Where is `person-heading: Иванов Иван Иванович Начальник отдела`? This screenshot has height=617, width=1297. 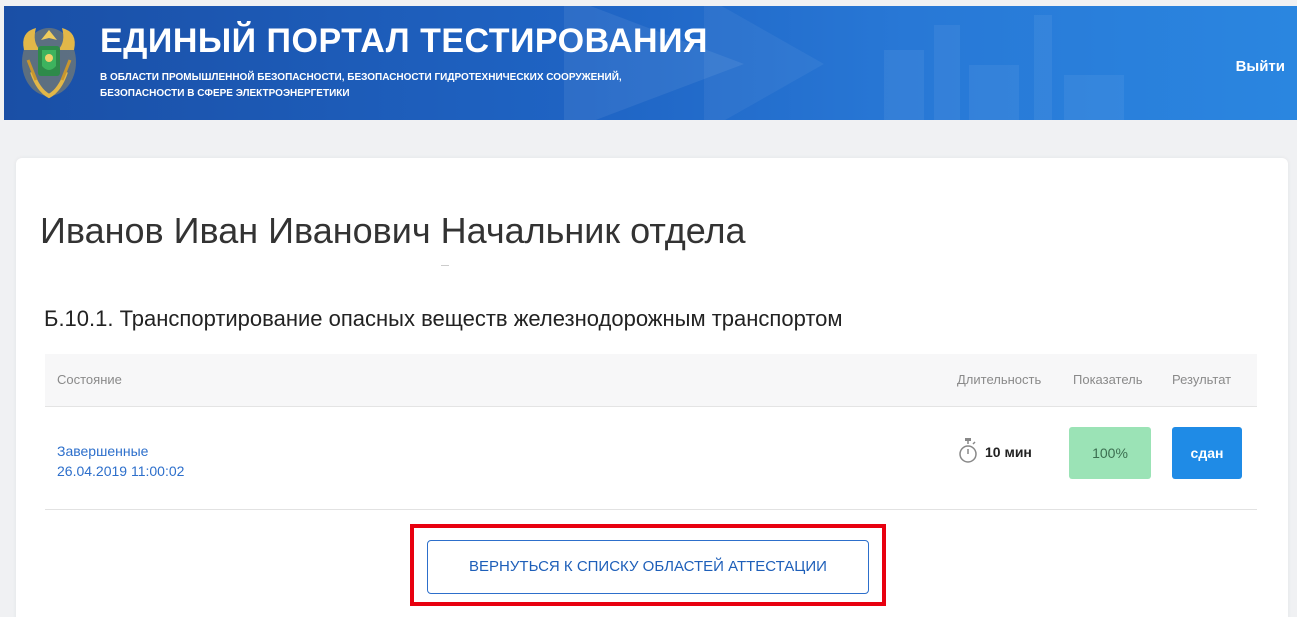 person-heading: Иванов Иван Иванович Начальник отдела is located at coordinates (393, 230).